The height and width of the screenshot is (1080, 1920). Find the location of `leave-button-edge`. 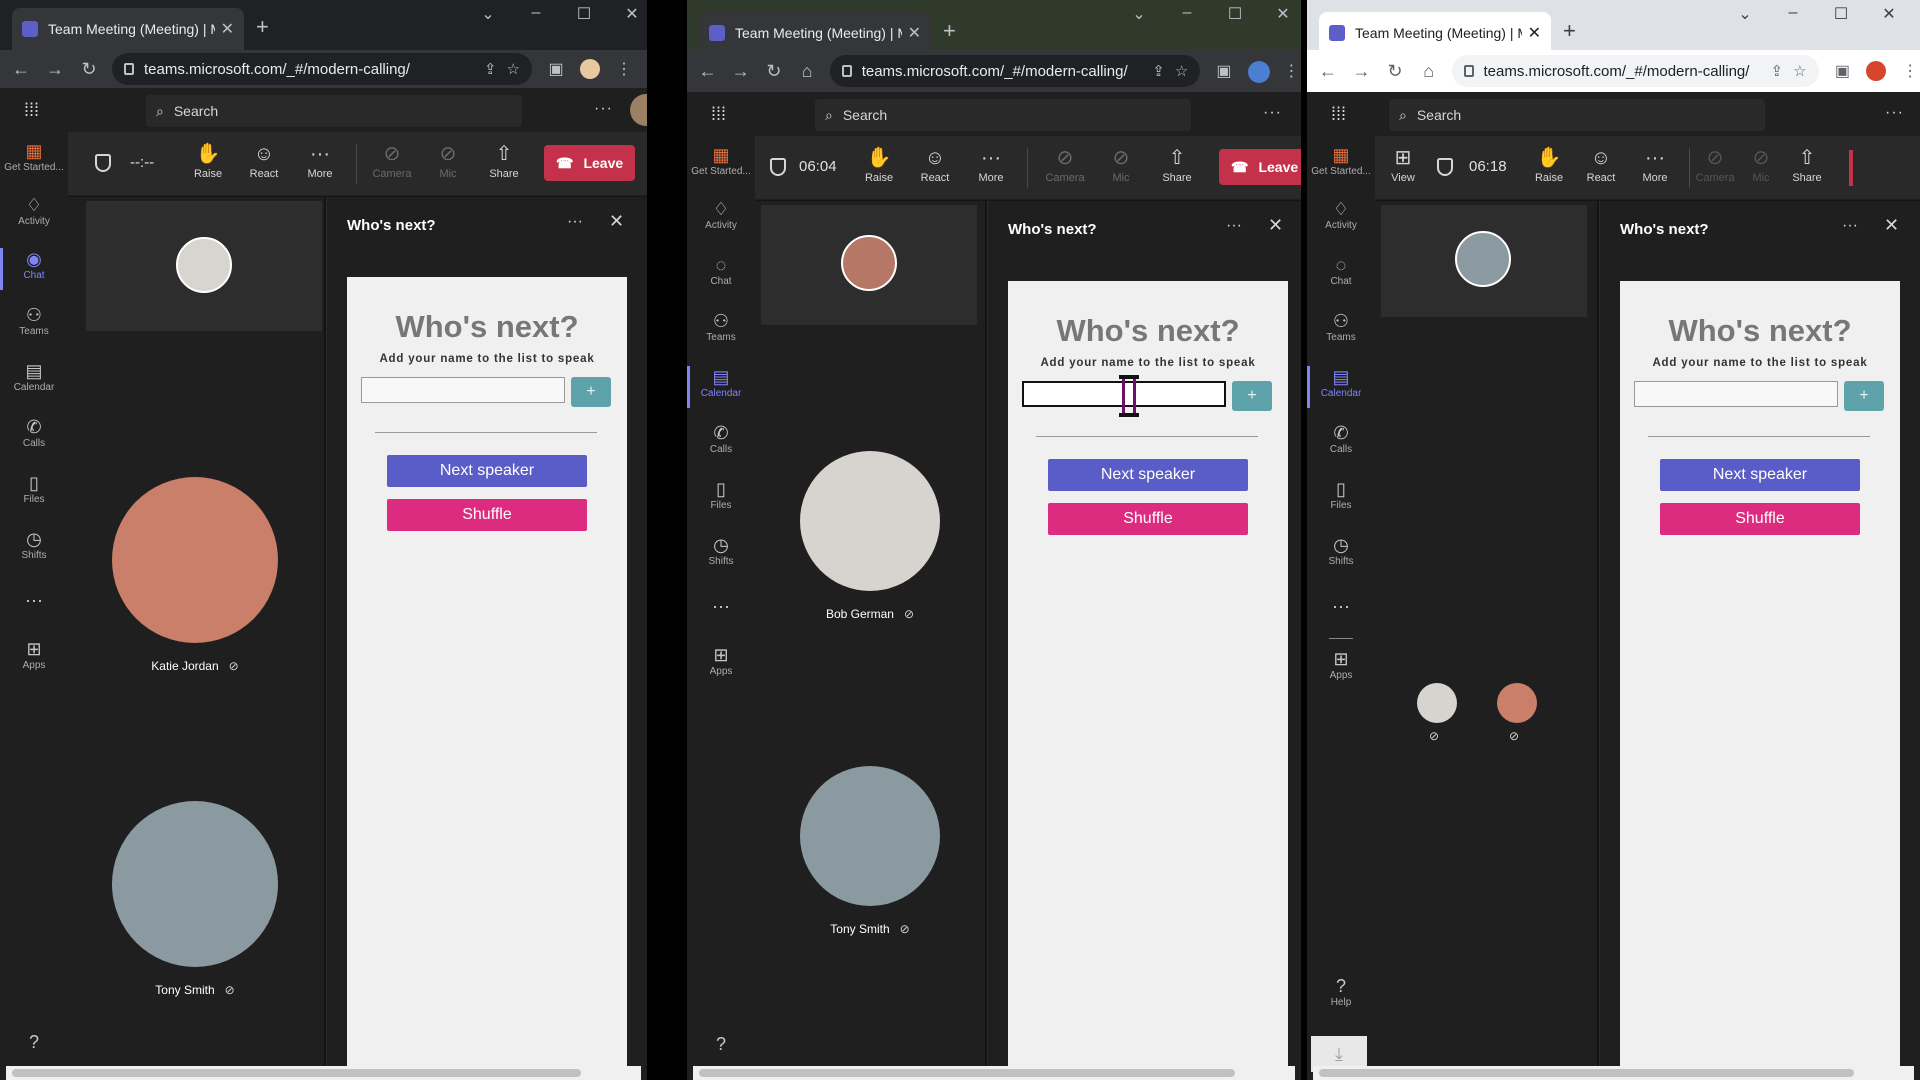

leave-button-edge is located at coordinates (1851, 168).